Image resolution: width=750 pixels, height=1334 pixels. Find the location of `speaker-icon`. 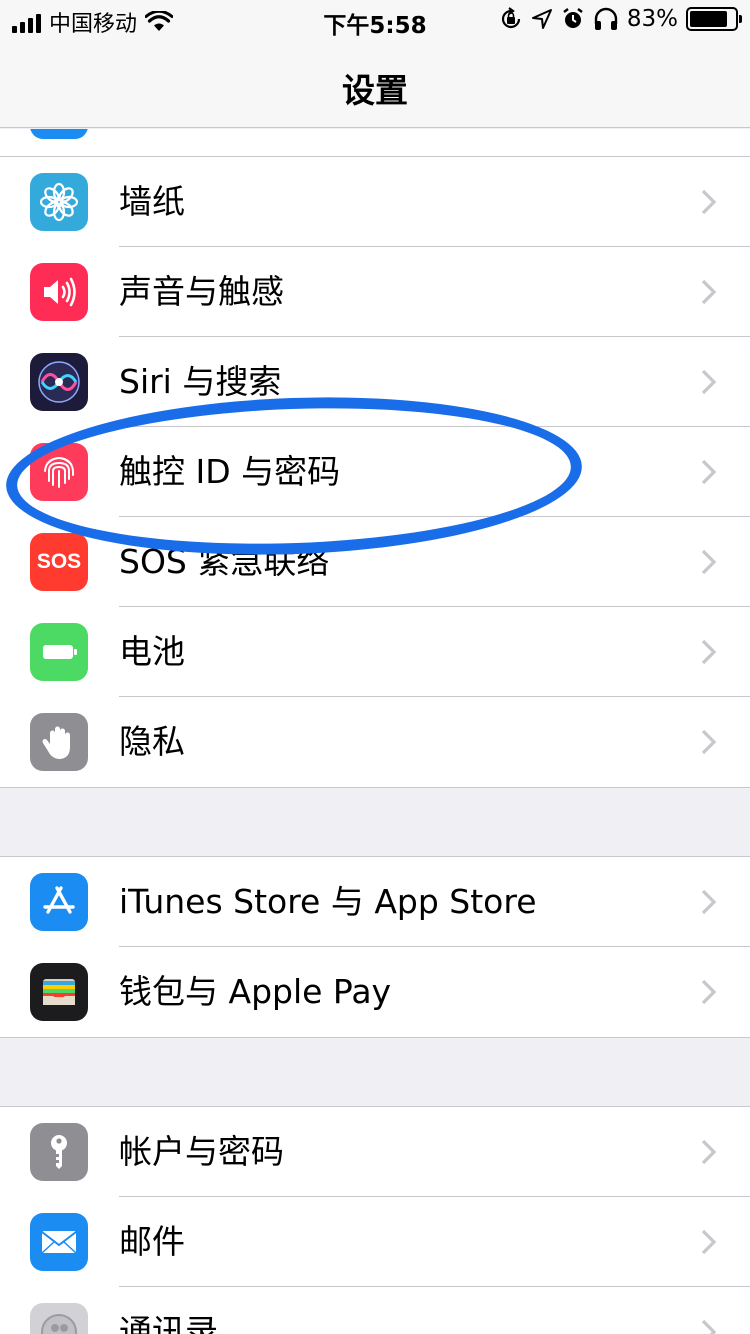

speaker-icon is located at coordinates (59, 292).